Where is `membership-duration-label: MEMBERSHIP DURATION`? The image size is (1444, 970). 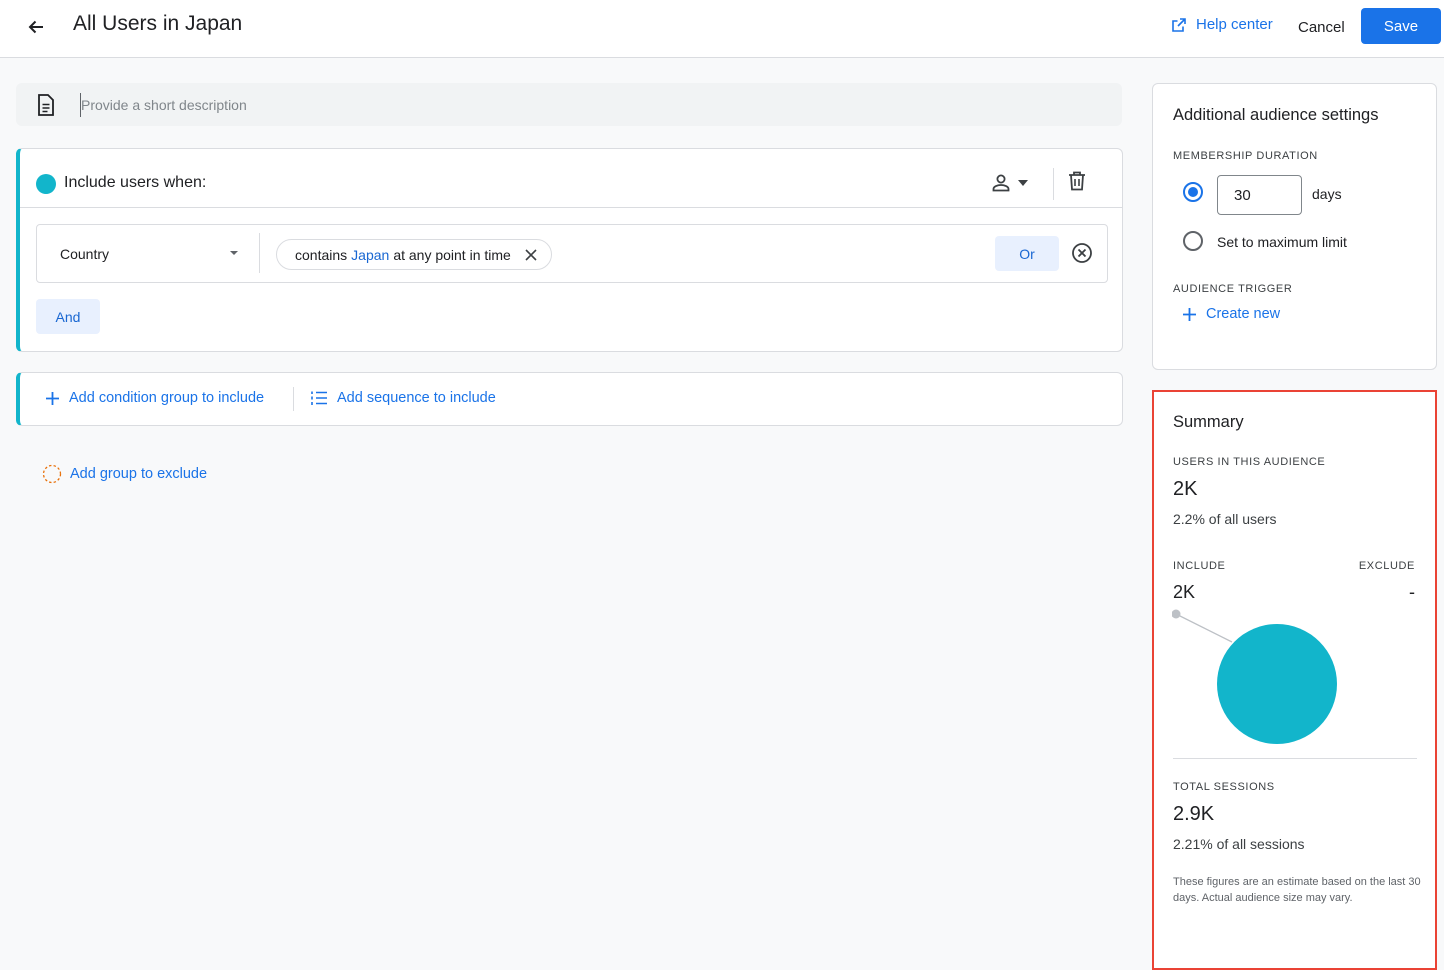
membership-duration-label: MEMBERSHIP DURATION is located at coordinates (1245, 156).